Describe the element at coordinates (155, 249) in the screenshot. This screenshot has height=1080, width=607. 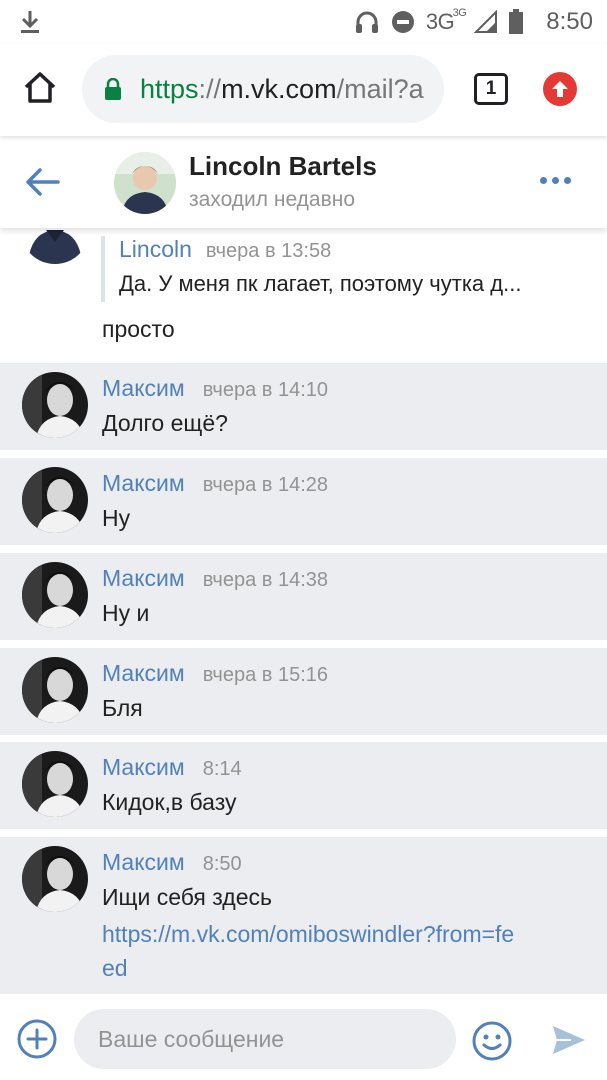
I see `quoted-author: Lincoln` at that location.